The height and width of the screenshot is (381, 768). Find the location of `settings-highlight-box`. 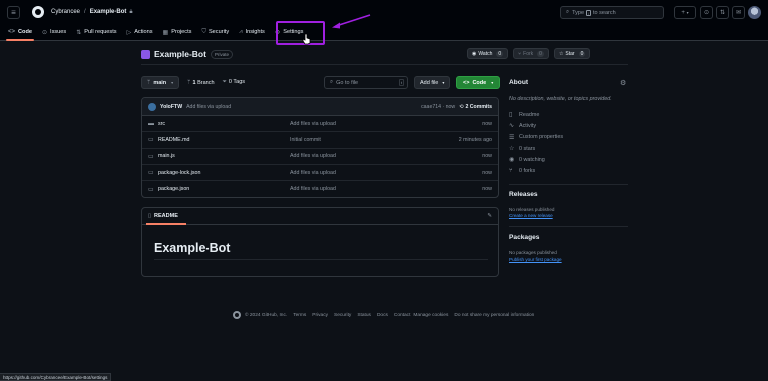

settings-highlight-box is located at coordinates (300, 33).